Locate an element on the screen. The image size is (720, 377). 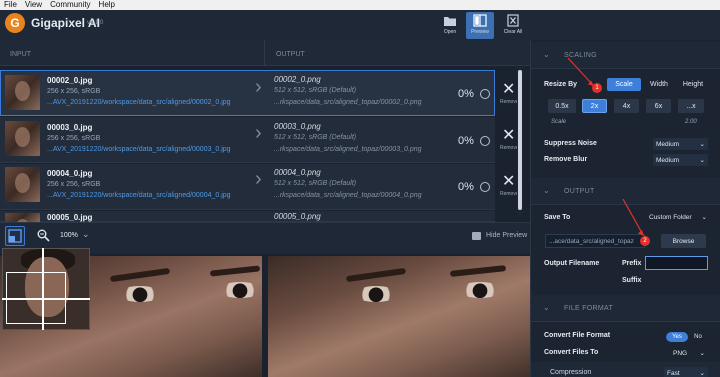
open-button: Open is located at coordinates (450, 25).